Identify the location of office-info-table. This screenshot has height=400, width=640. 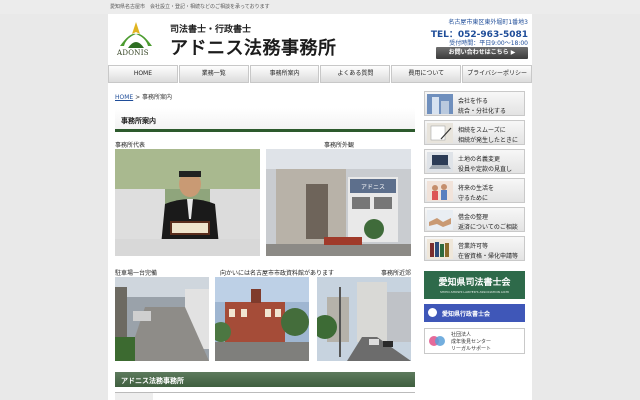
(265, 396).